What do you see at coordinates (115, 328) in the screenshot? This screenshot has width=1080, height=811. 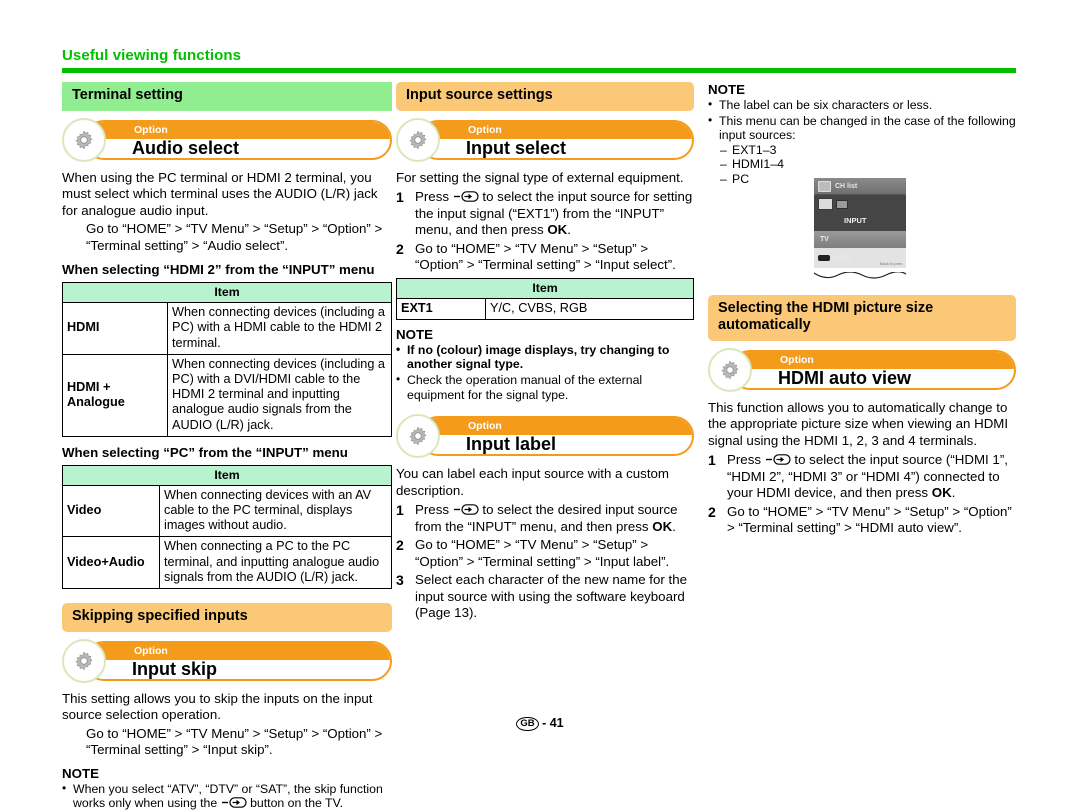 I see `table-cell-key: HDMI` at bounding box center [115, 328].